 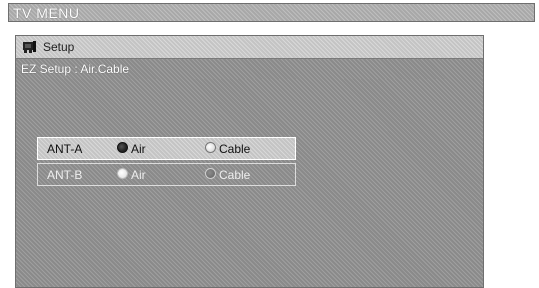 I want to click on ant-a-cable-label: Cable, so click(x=235, y=149).